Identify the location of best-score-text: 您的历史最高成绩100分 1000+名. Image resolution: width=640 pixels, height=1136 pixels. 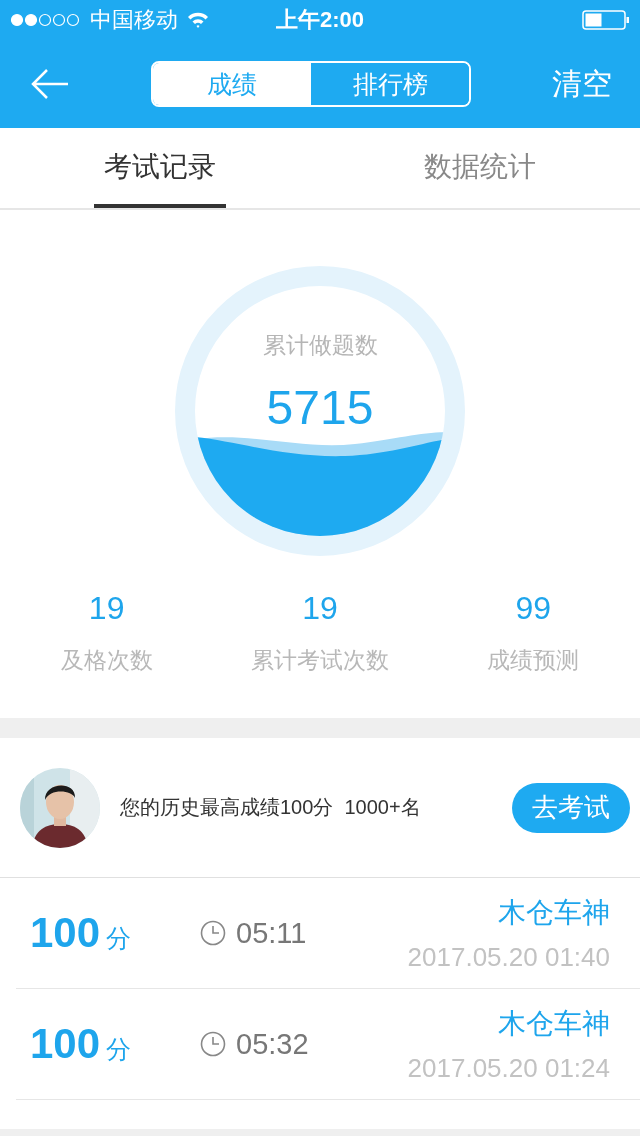
(270, 807).